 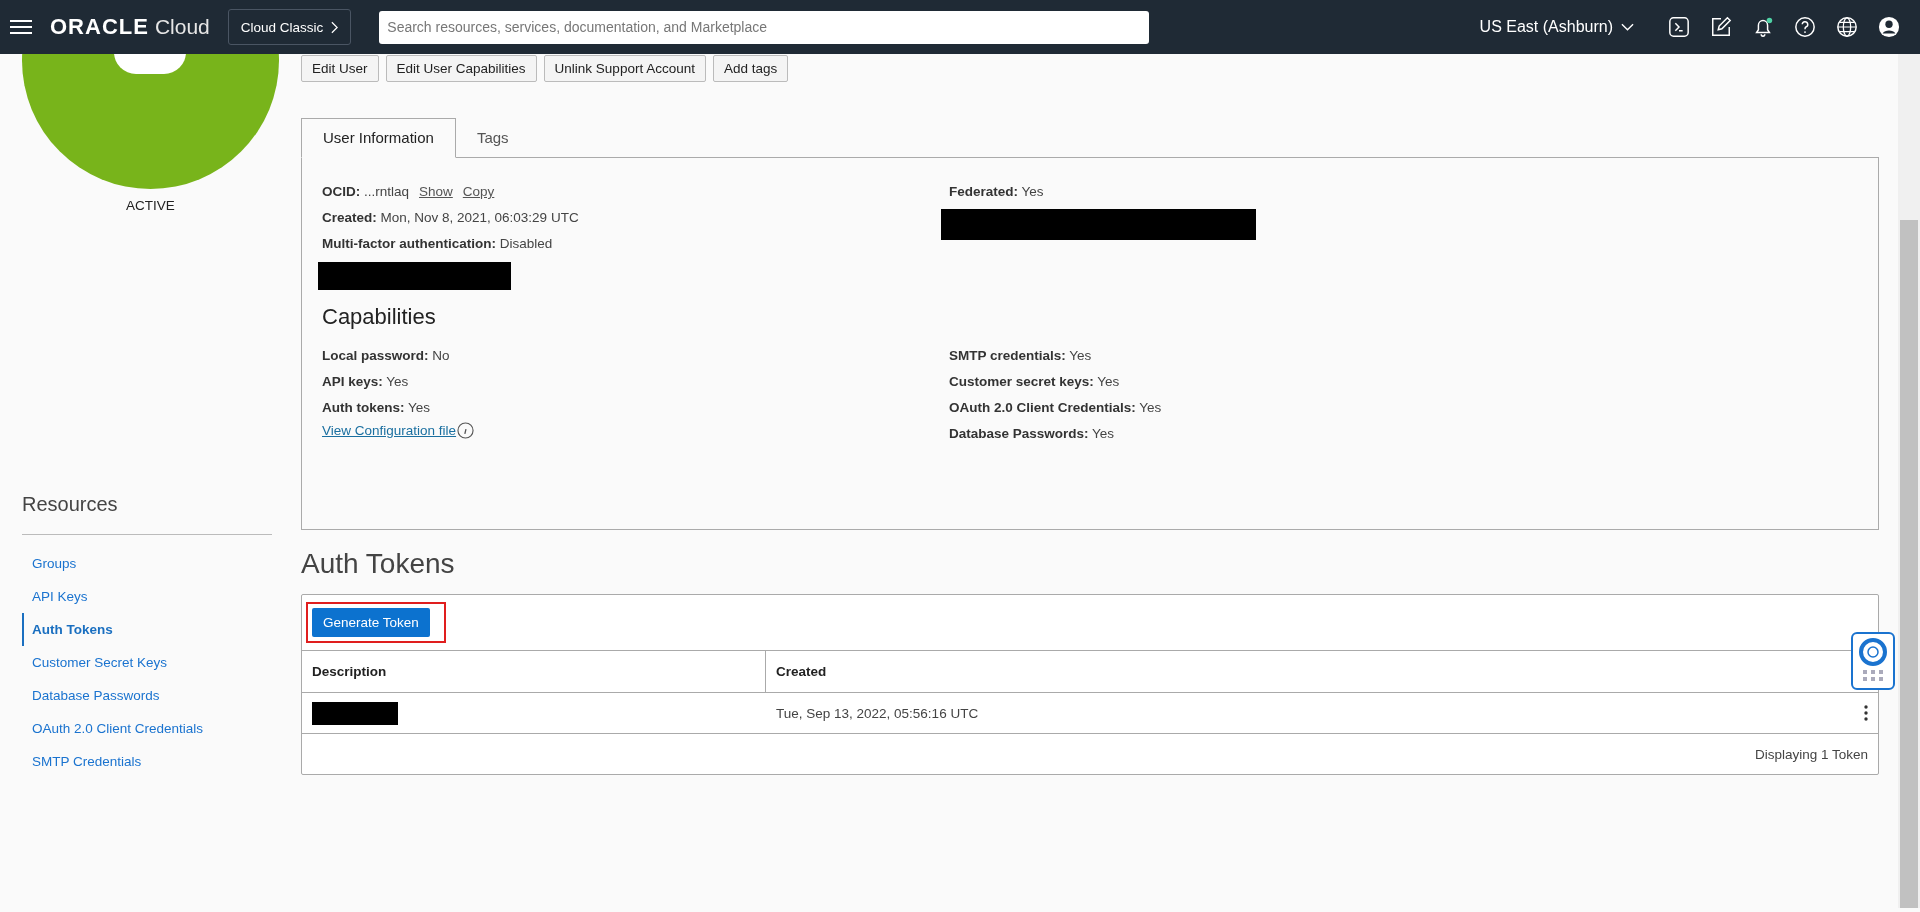 I want to click on detail-link: Show, so click(x=436, y=191).